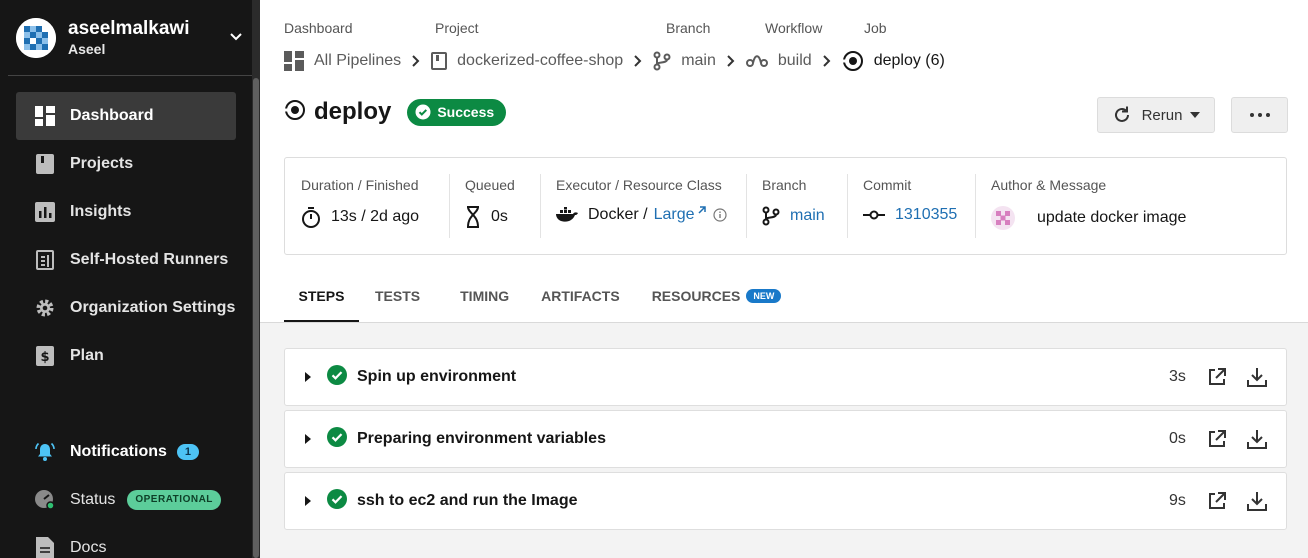  I want to click on queued-section: Queued 0s, so click(494, 206).